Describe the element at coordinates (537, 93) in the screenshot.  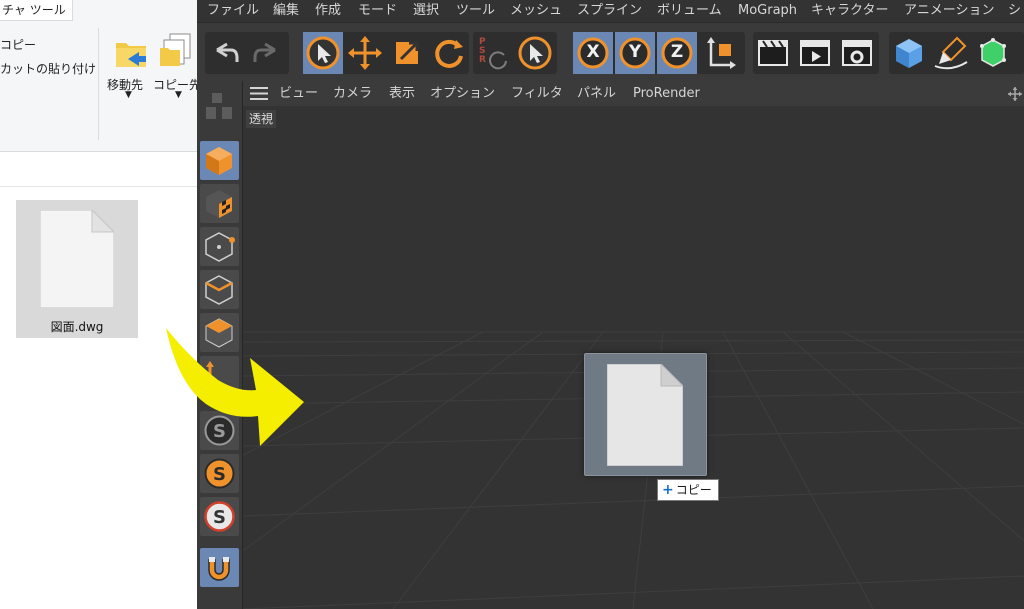
I see `viewport-menu-filter: フィルタ` at that location.